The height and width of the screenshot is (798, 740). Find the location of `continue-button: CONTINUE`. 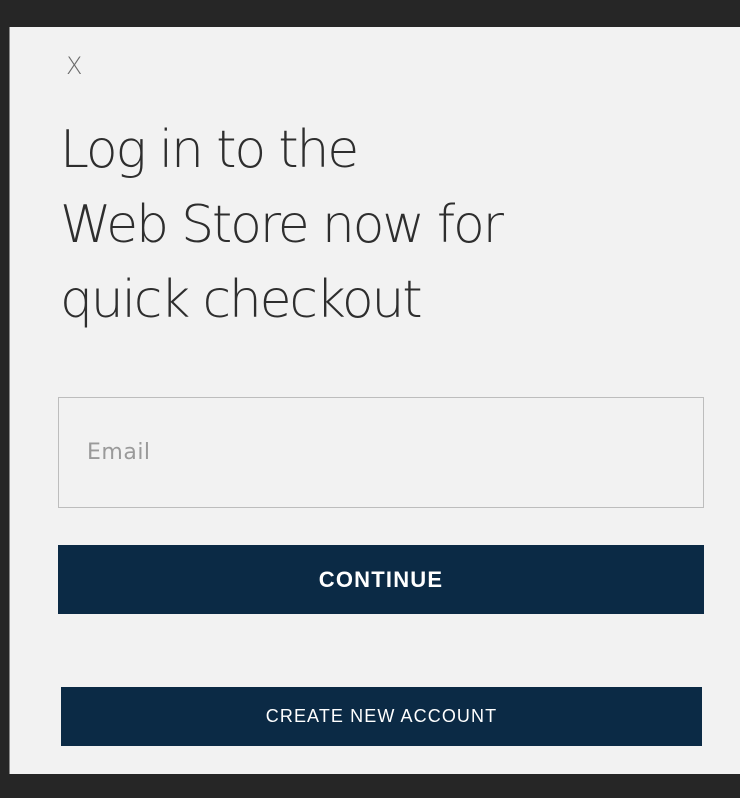

continue-button: CONTINUE is located at coordinates (381, 579).